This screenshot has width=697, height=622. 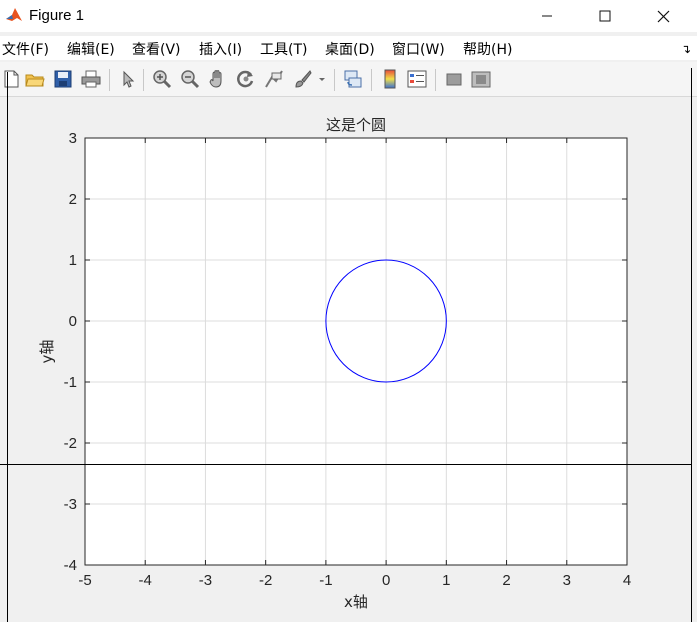 I want to click on print-button, so click(x=91, y=79).